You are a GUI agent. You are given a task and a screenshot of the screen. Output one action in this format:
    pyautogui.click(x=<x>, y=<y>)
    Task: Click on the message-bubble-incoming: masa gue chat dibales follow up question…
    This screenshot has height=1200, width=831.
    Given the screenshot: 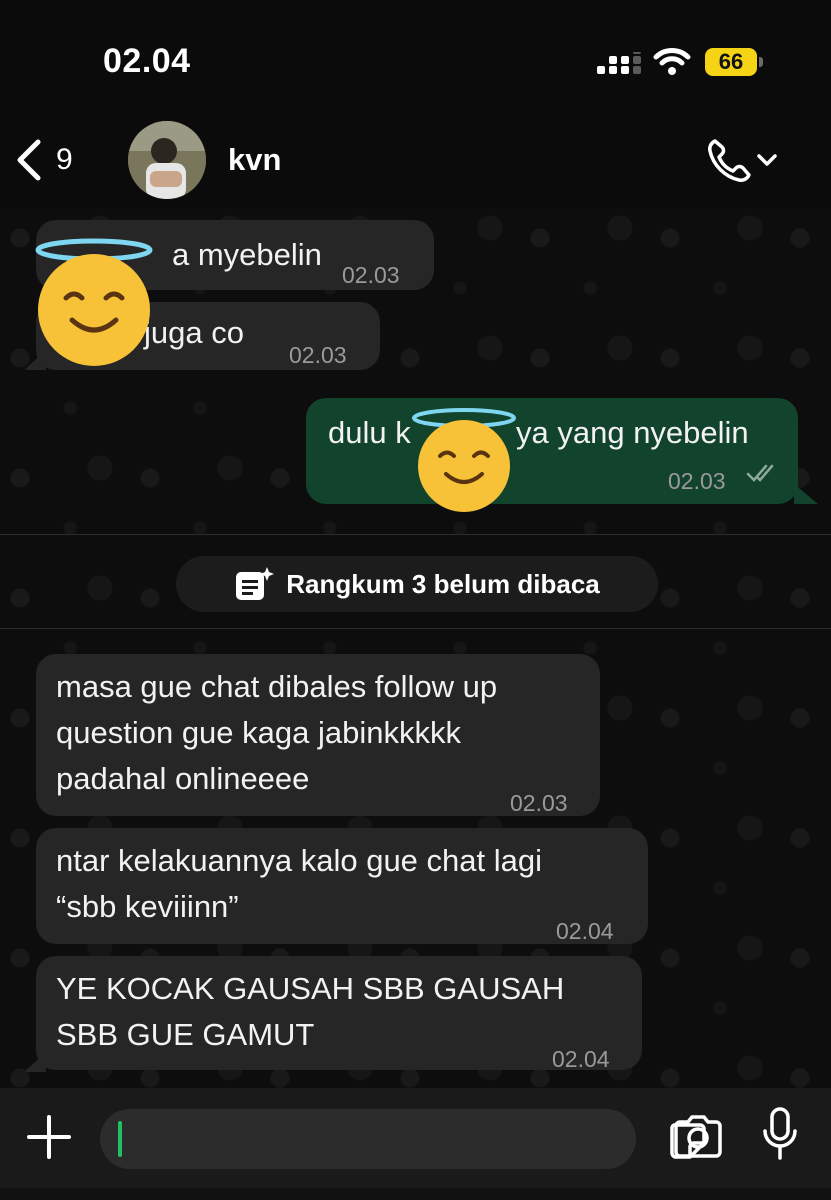 What is the action you would take?
    pyautogui.click(x=318, y=735)
    